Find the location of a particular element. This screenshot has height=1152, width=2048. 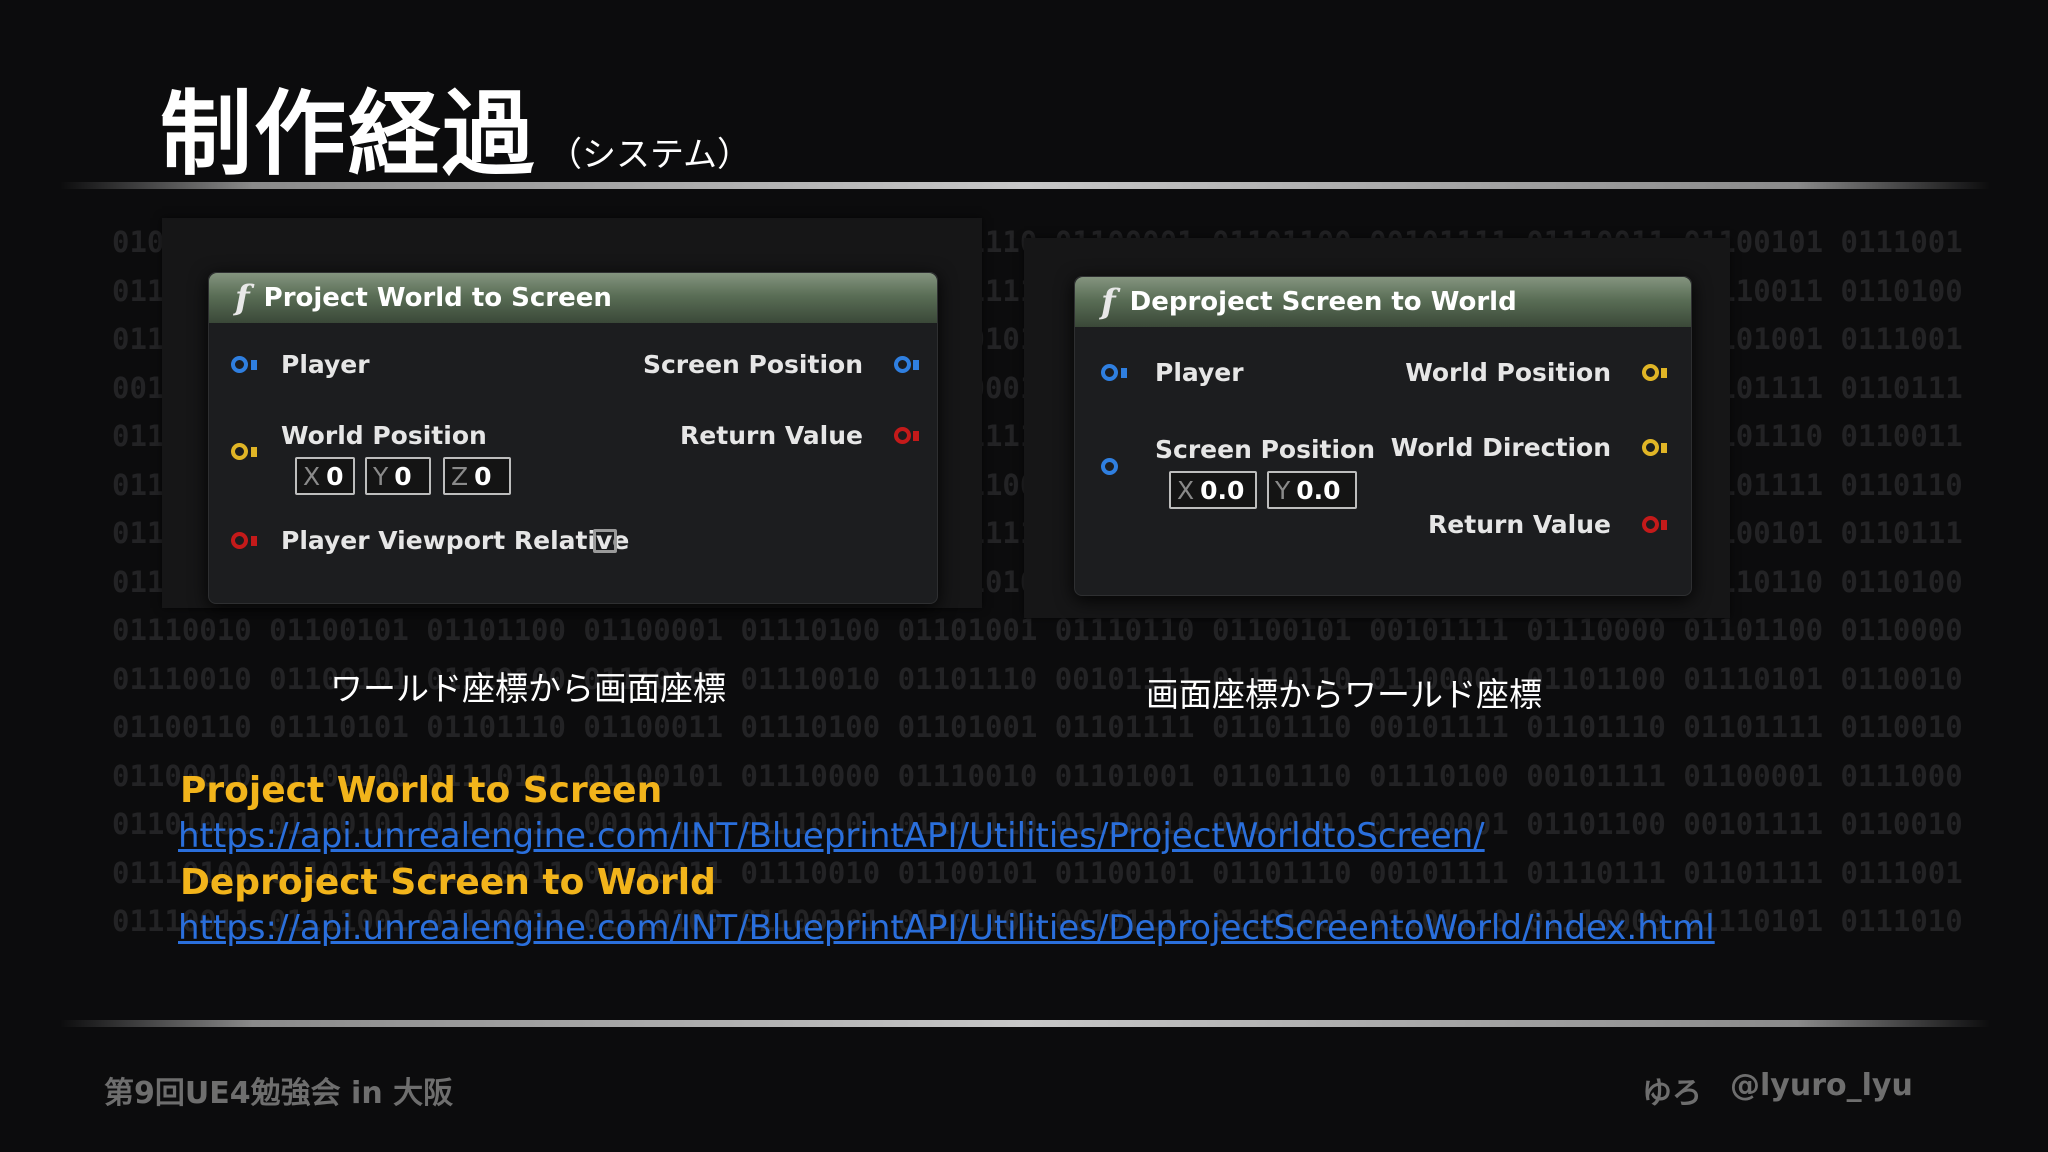

node-header: f Deproject Screen to World is located at coordinates (1383, 302).